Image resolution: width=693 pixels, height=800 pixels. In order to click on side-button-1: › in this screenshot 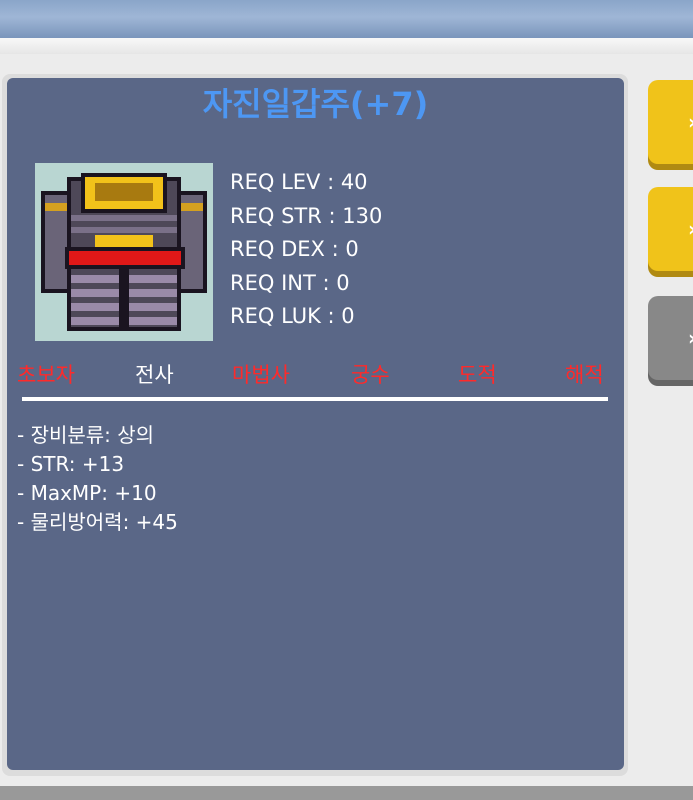, I will do `click(670, 122)`.